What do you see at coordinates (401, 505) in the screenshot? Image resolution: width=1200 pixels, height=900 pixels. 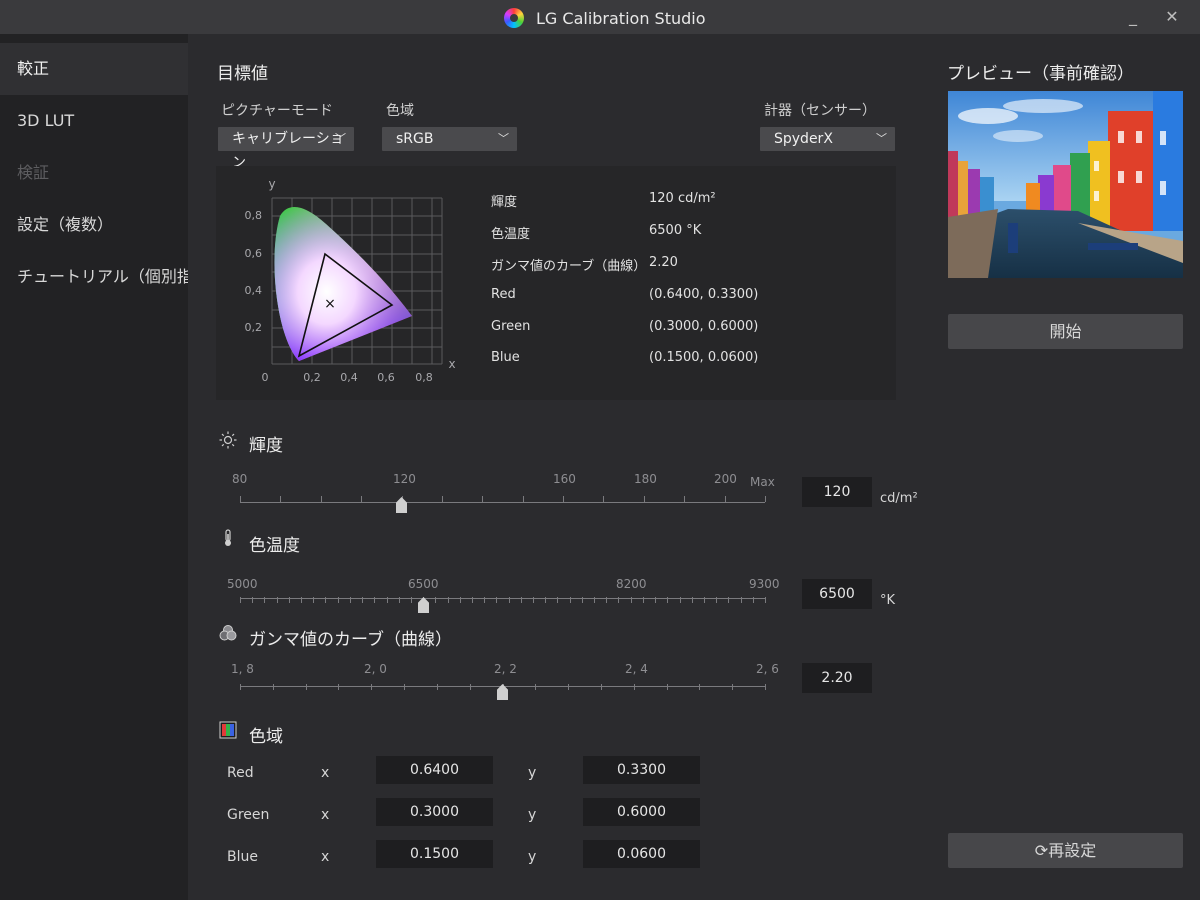 I see `brightness-slider-thumb` at bounding box center [401, 505].